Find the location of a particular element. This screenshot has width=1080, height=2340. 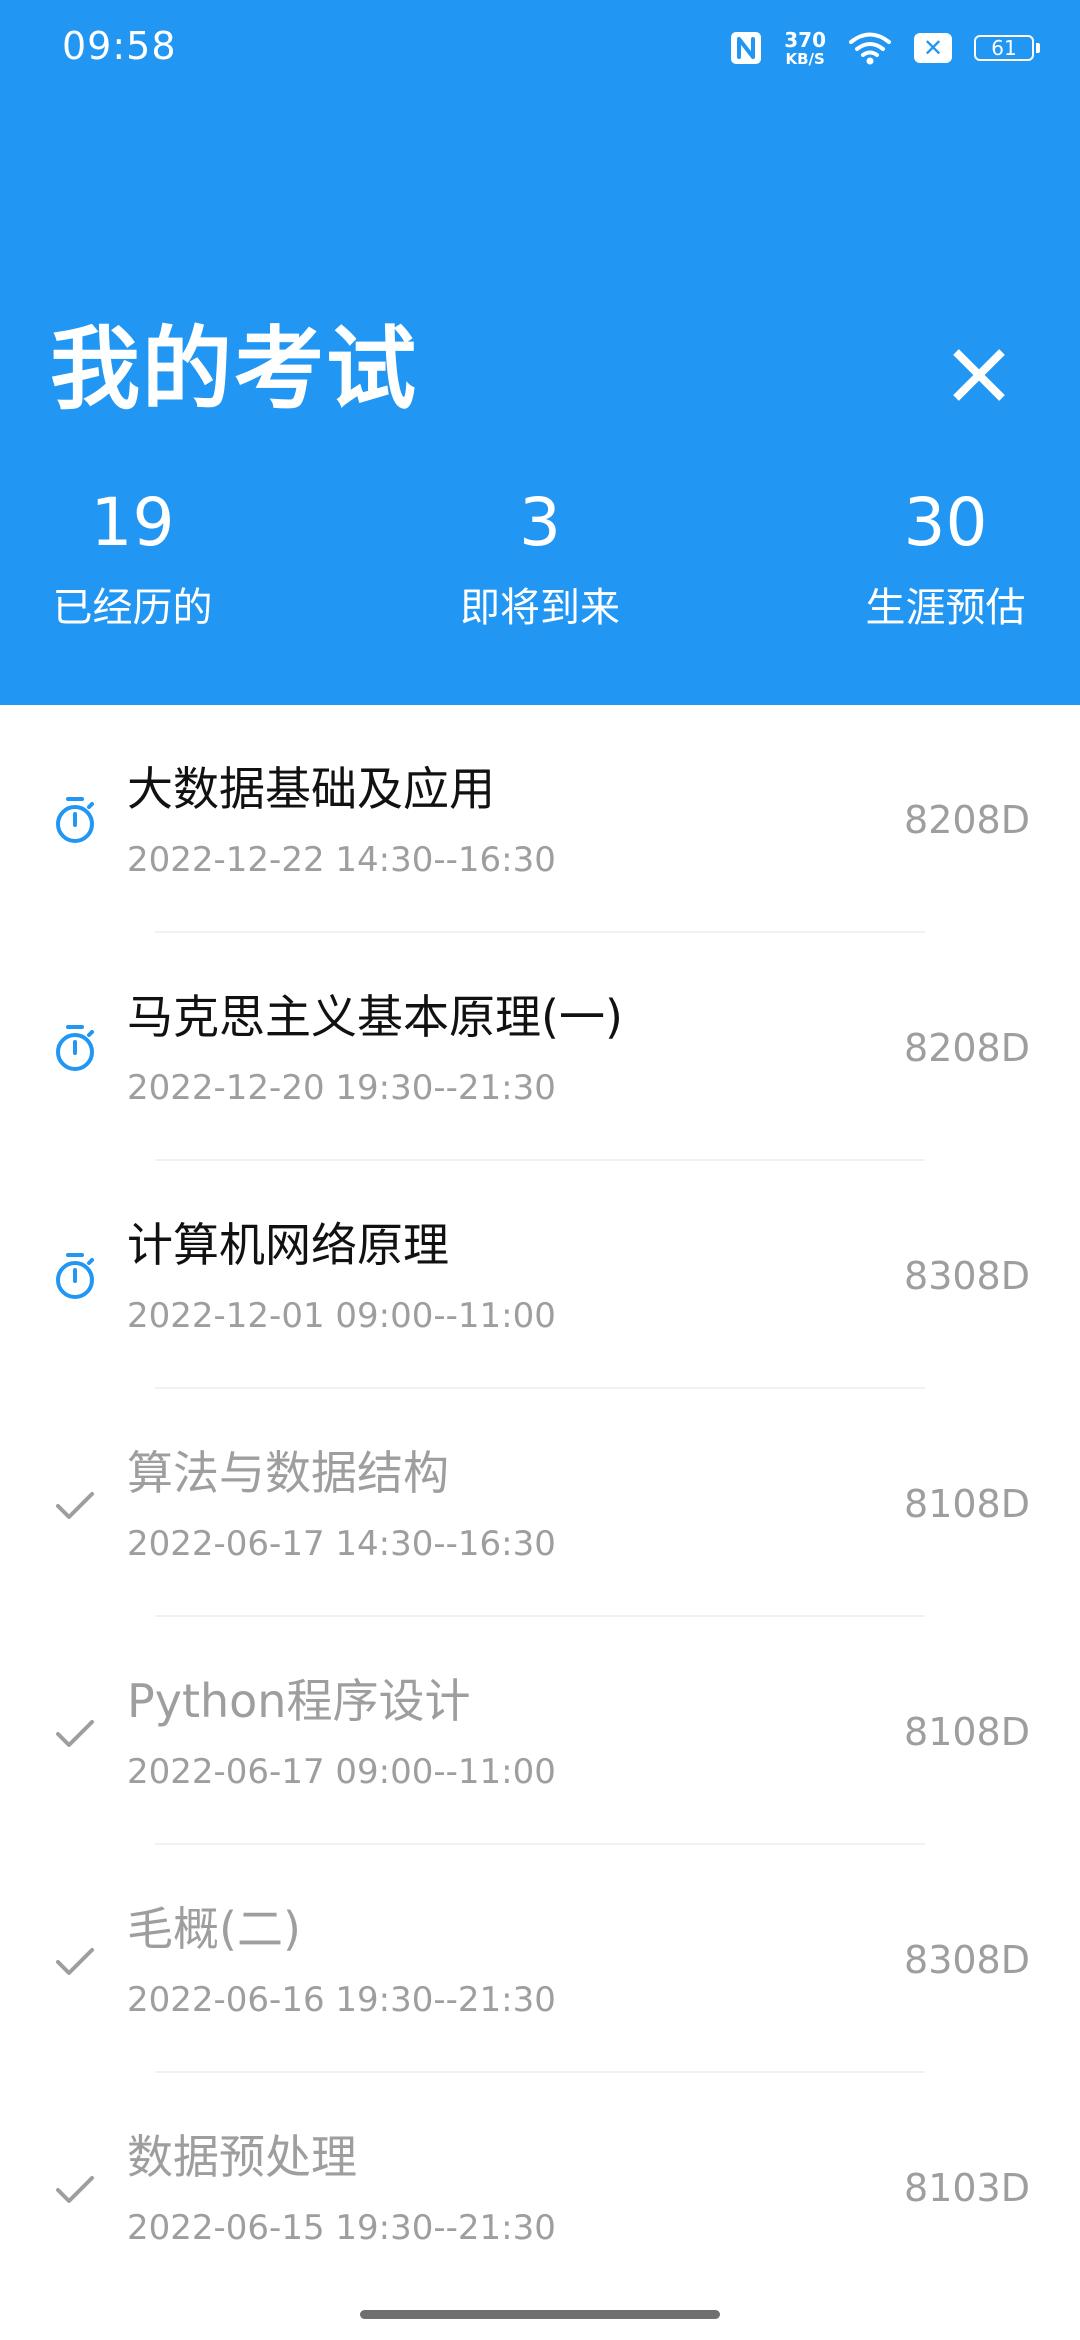

exam-time: 2022-12-20 19:30--21:30 is located at coordinates (341, 1088).